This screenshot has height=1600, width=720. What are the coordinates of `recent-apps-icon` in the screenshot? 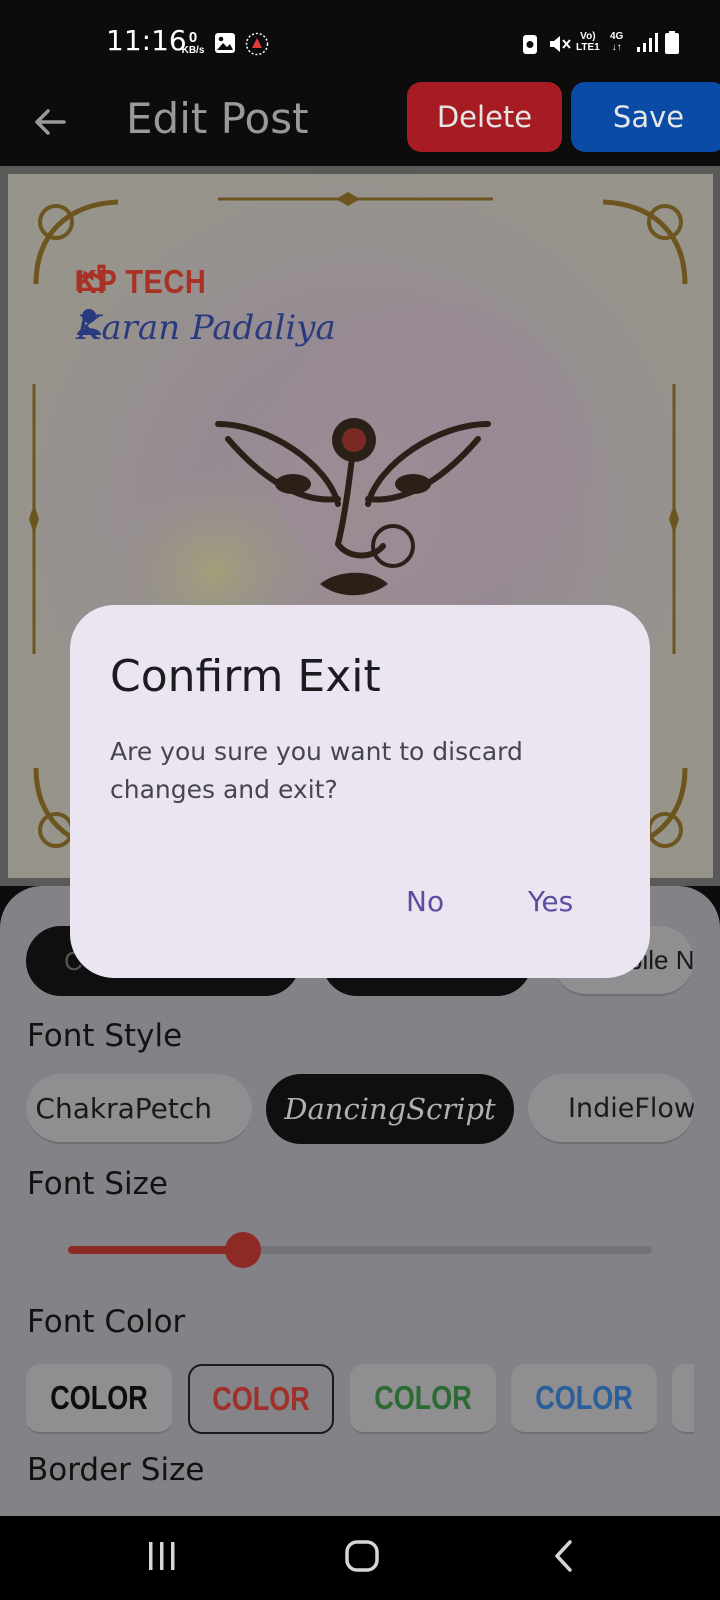 It's located at (162, 1556).